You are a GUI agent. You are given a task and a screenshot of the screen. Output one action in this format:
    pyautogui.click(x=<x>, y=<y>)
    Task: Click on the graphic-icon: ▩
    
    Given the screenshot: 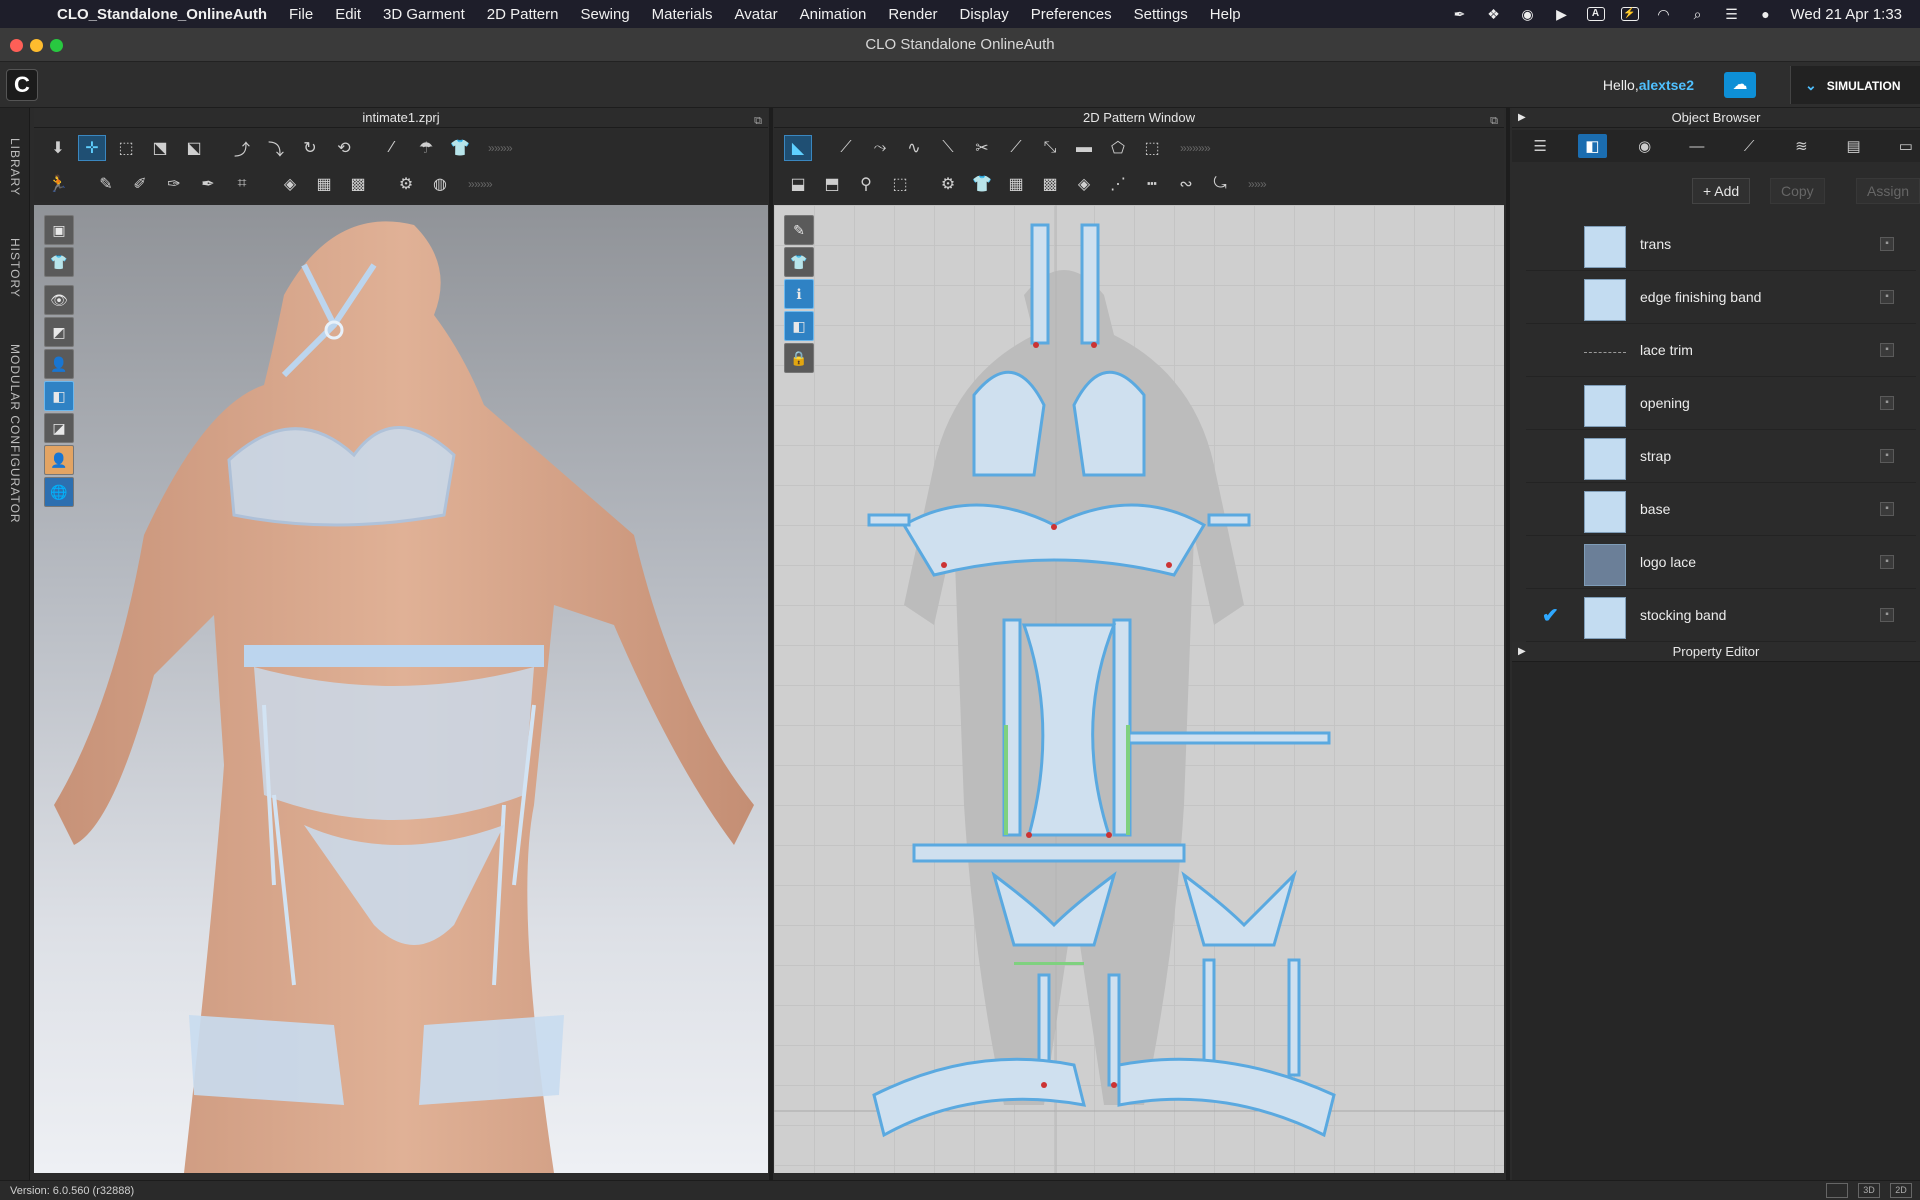 What is the action you would take?
    pyautogui.click(x=1050, y=184)
    